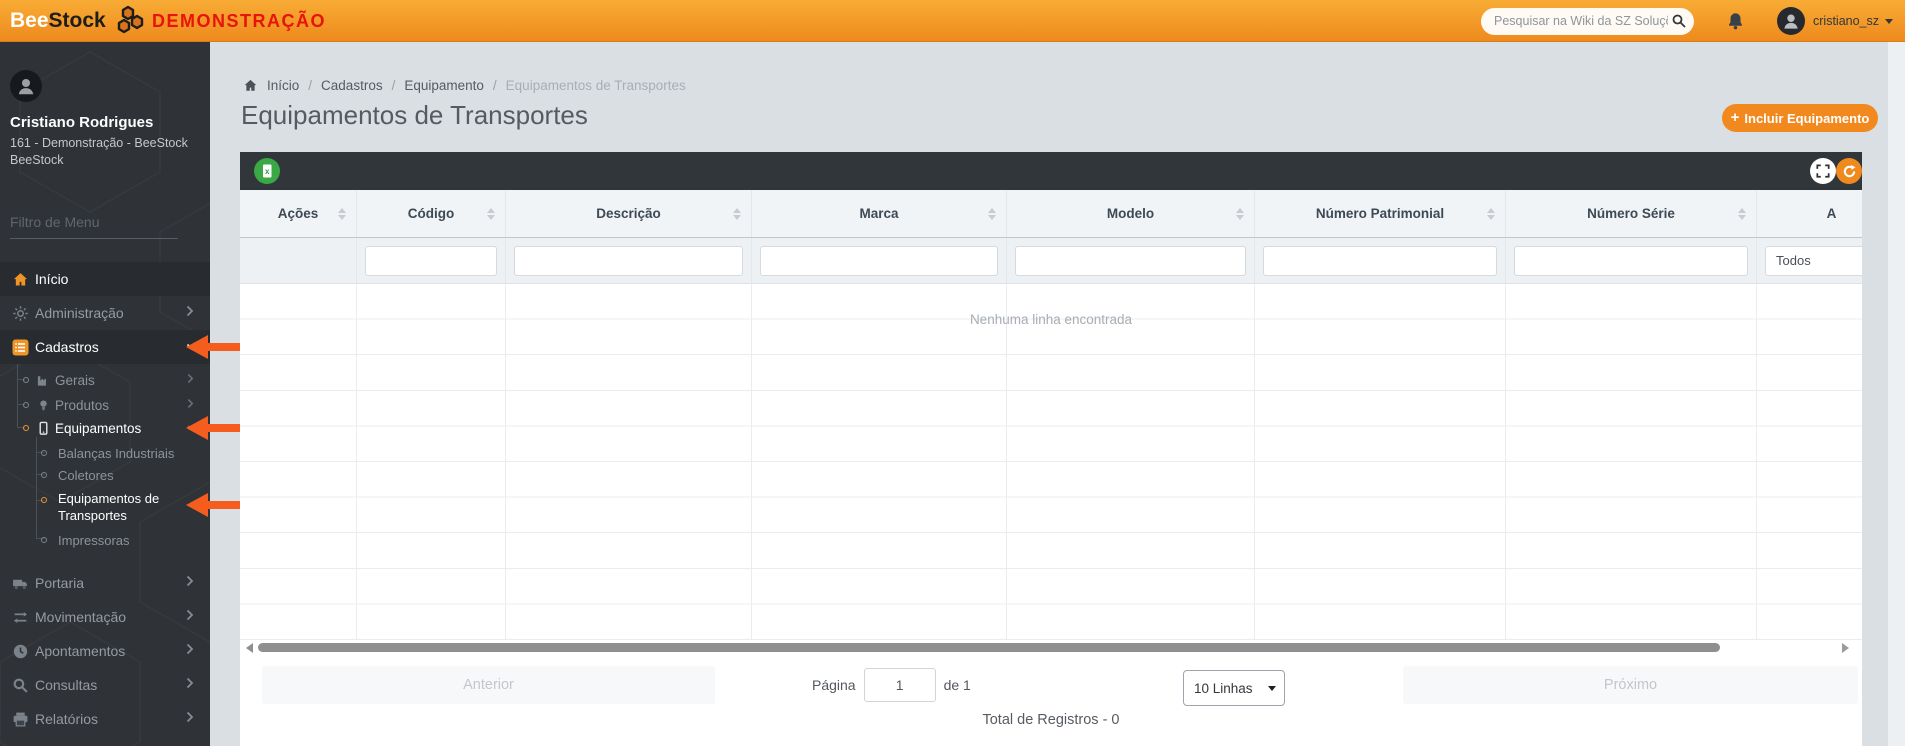  I want to click on column-header-acoes: Ações, so click(298, 213).